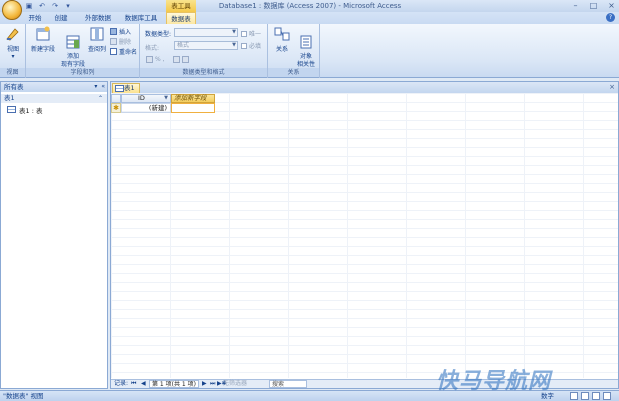 The height and width of the screenshot is (401, 619). Describe the element at coordinates (206, 32) in the screenshot. I see `data-type-combo: ▼` at that location.